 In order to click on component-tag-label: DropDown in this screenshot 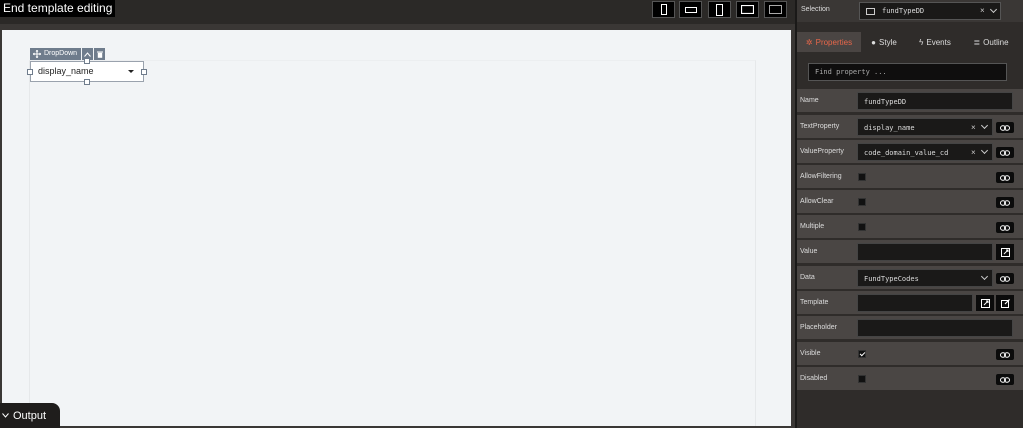, I will do `click(56, 54)`.